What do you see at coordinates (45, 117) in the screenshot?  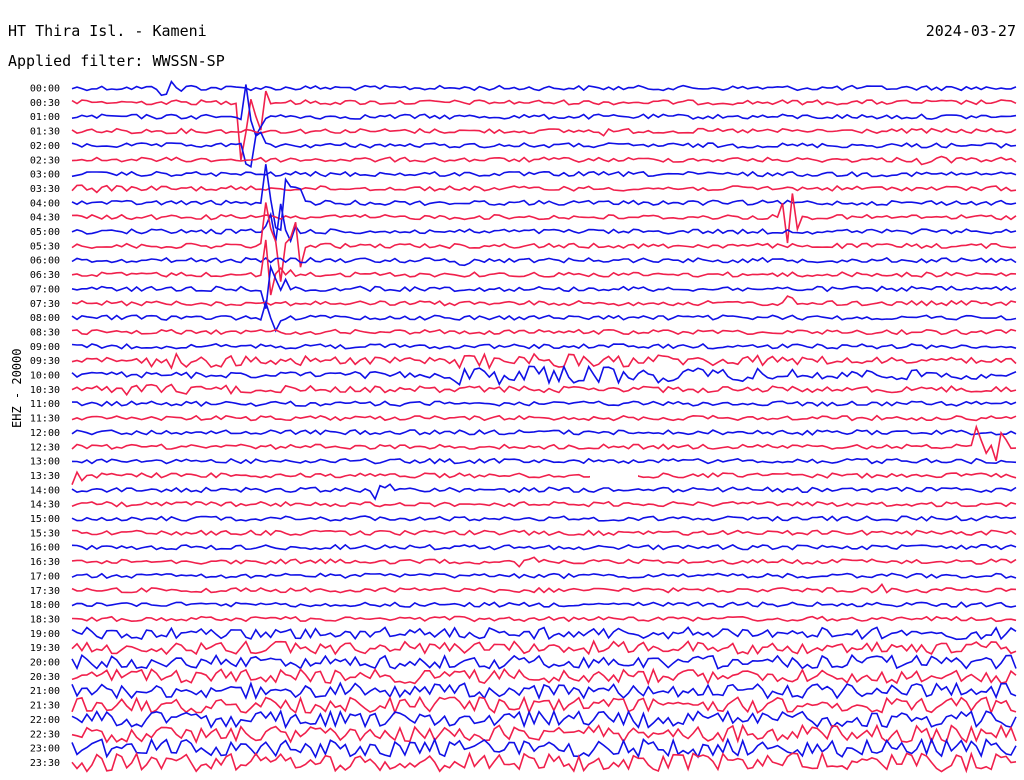 I see `time-label: 01:00` at bounding box center [45, 117].